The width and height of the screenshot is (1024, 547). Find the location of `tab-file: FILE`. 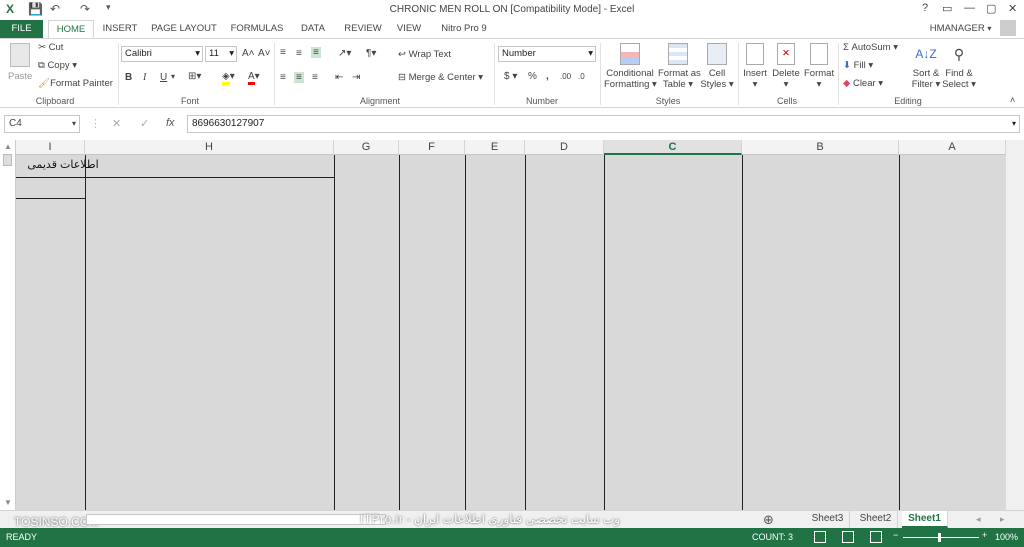

tab-file: FILE is located at coordinates (21, 29).